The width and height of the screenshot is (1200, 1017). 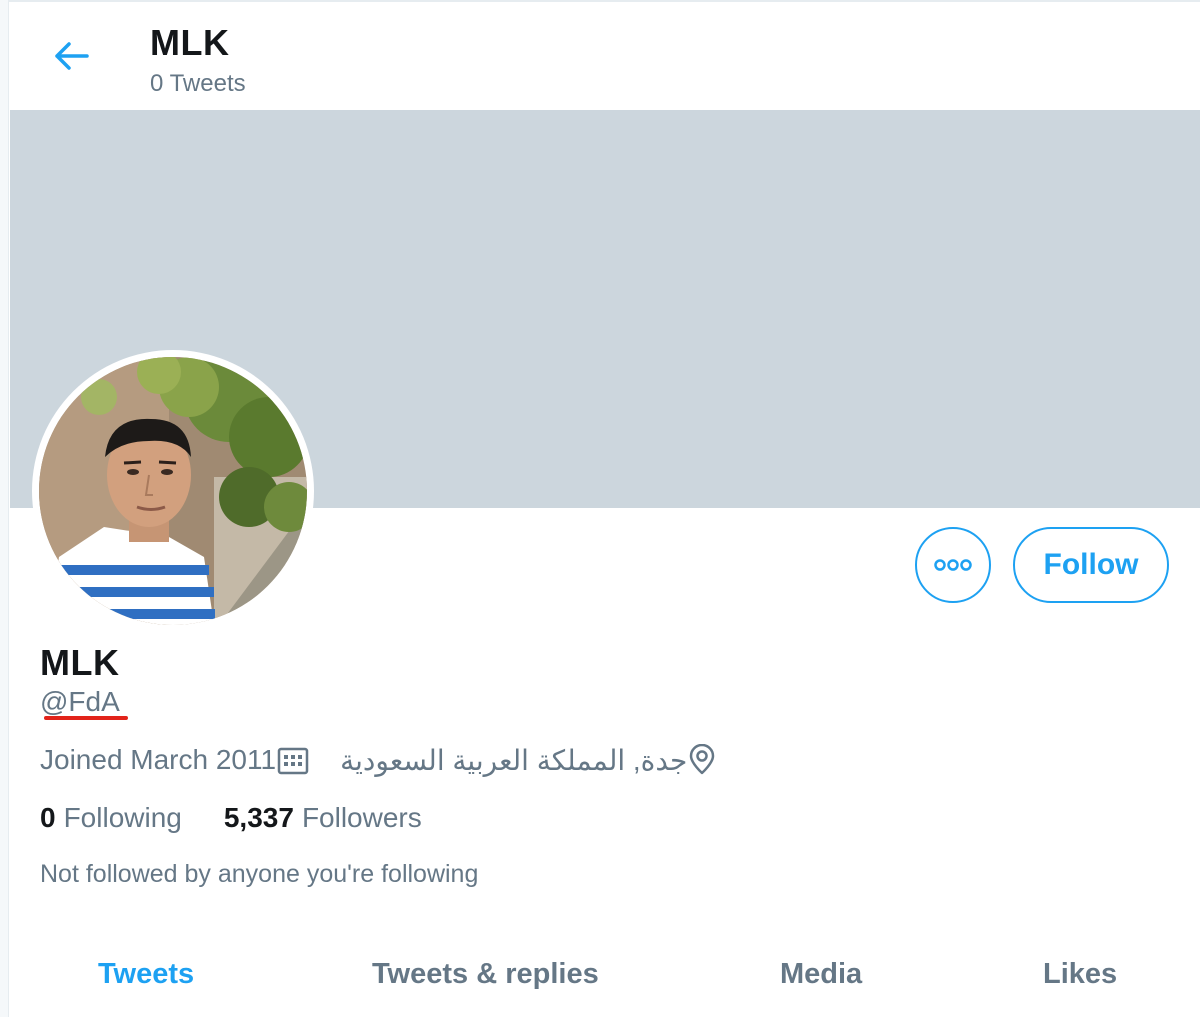 I want to click on more-options-button, so click(x=953, y=565).